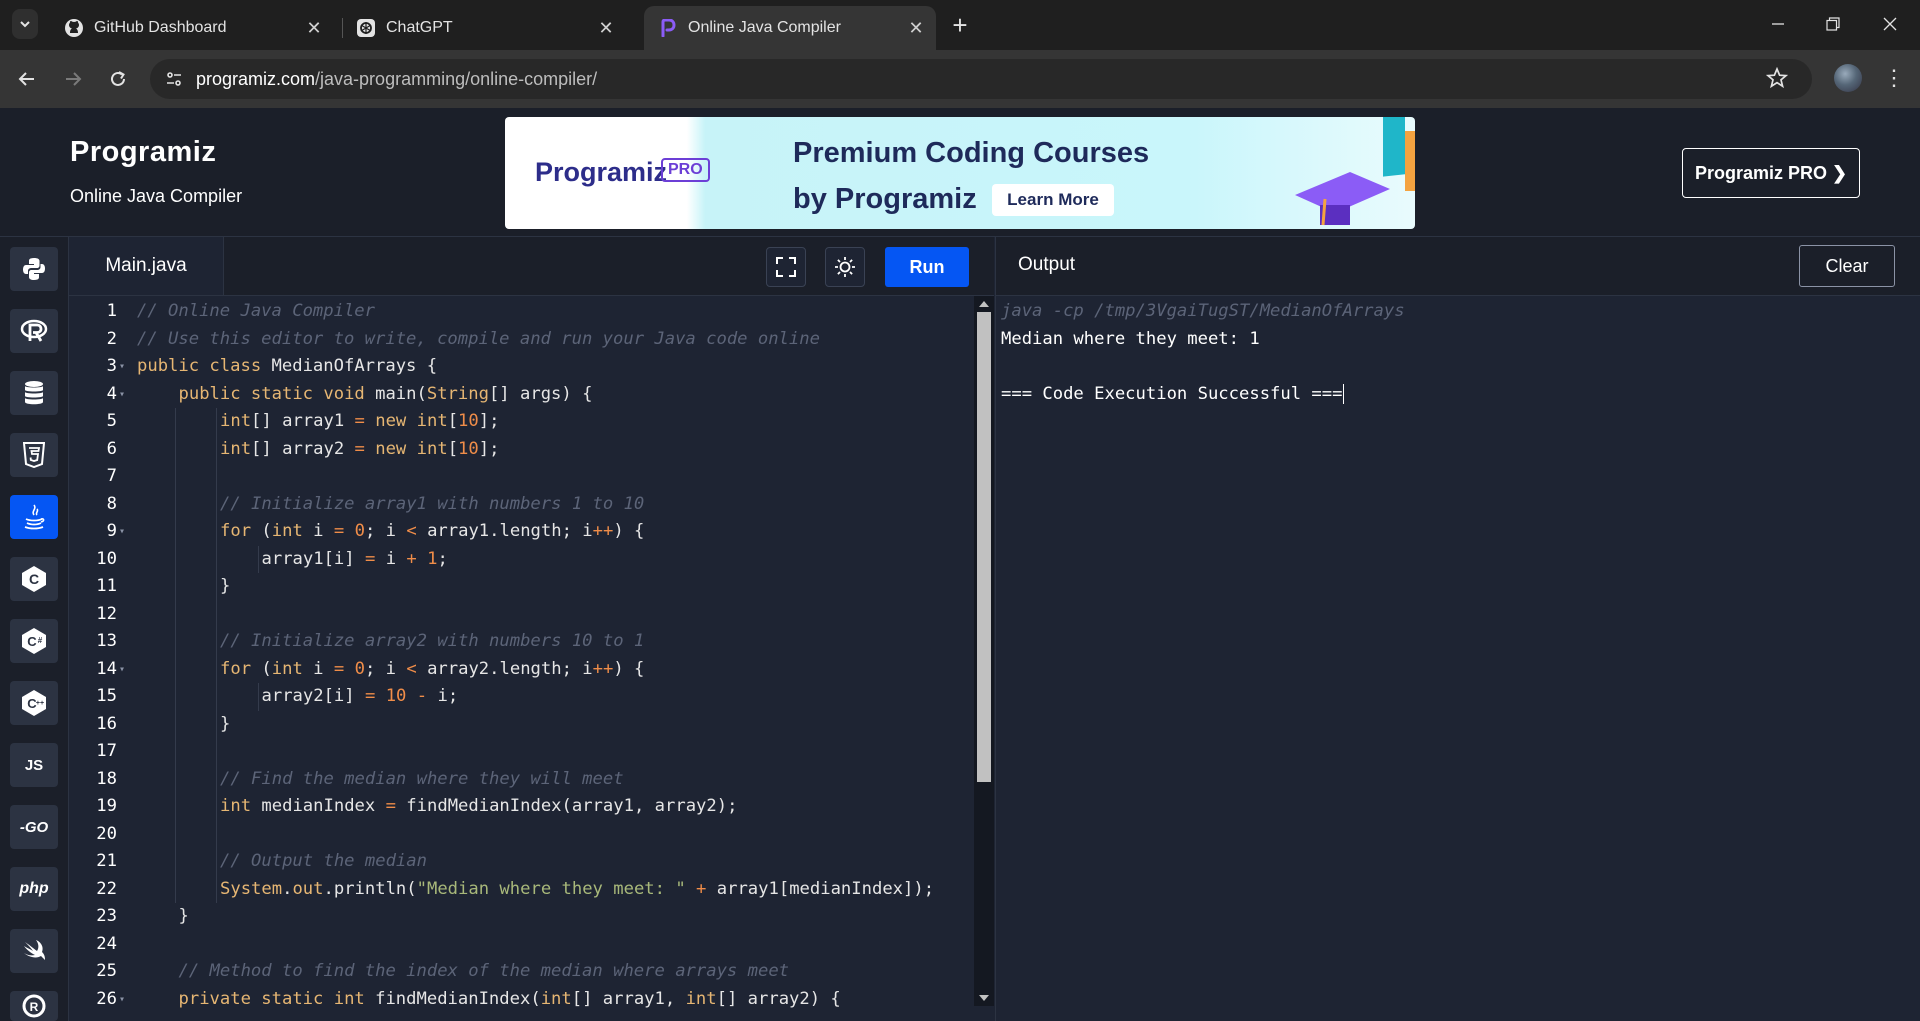 The width and height of the screenshot is (1920, 1021). What do you see at coordinates (971, 153) in the screenshot?
I see `banner-headline: Premium Coding Courses` at bounding box center [971, 153].